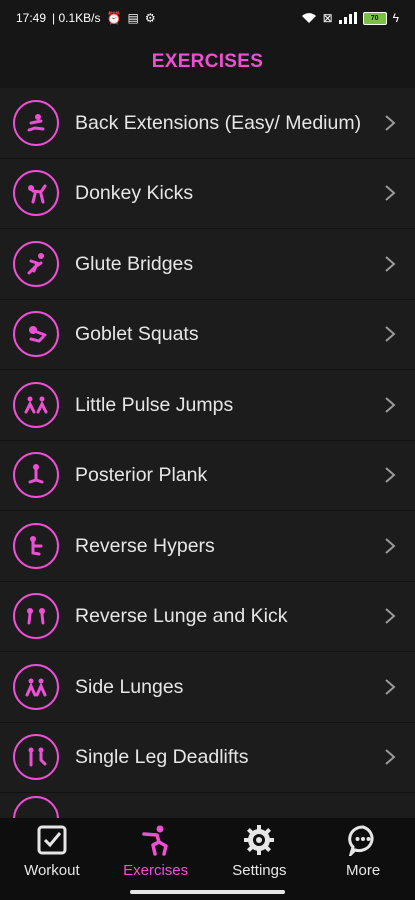 The width and height of the screenshot is (415, 900). I want to click on status-time: 17:49, so click(31, 18).